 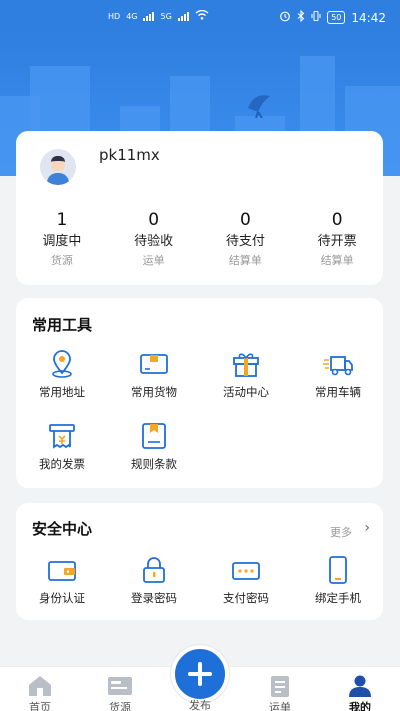 What do you see at coordinates (154, 392) in the screenshot?
I see `tool-label: 常用货物` at bounding box center [154, 392].